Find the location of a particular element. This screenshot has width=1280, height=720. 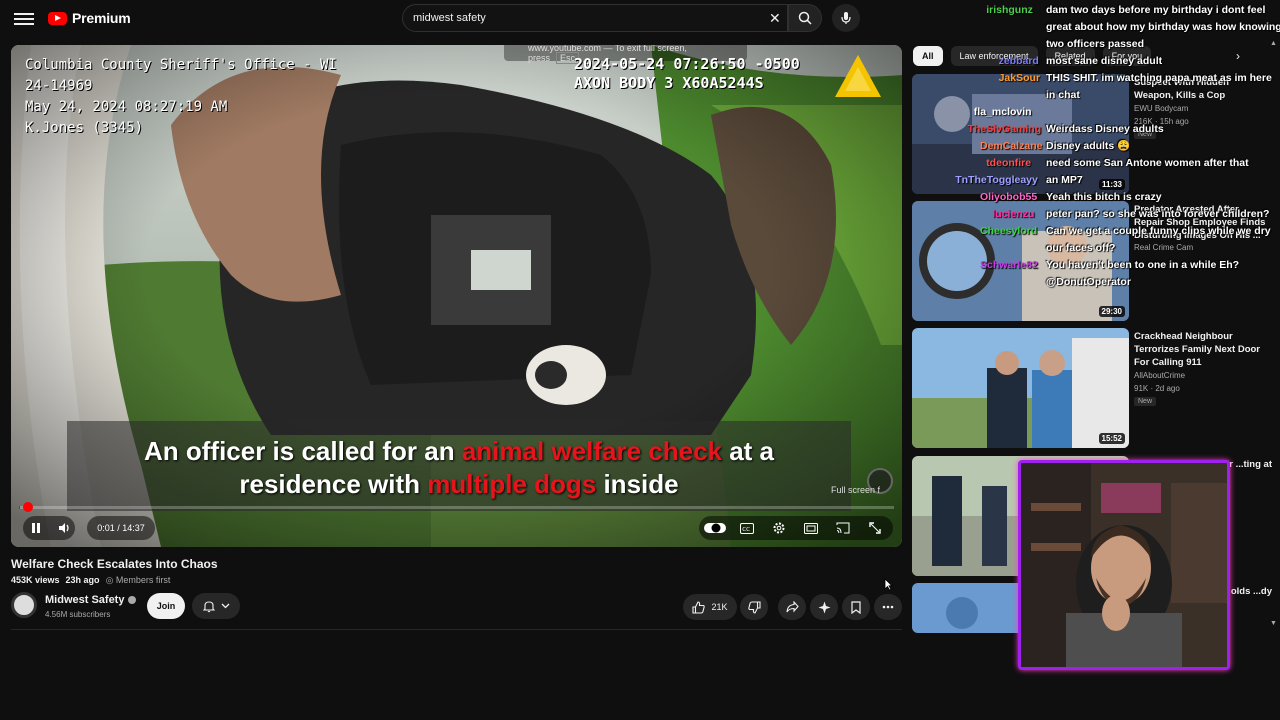

subscriber-count: 4.56M subscribers is located at coordinates (78, 614).